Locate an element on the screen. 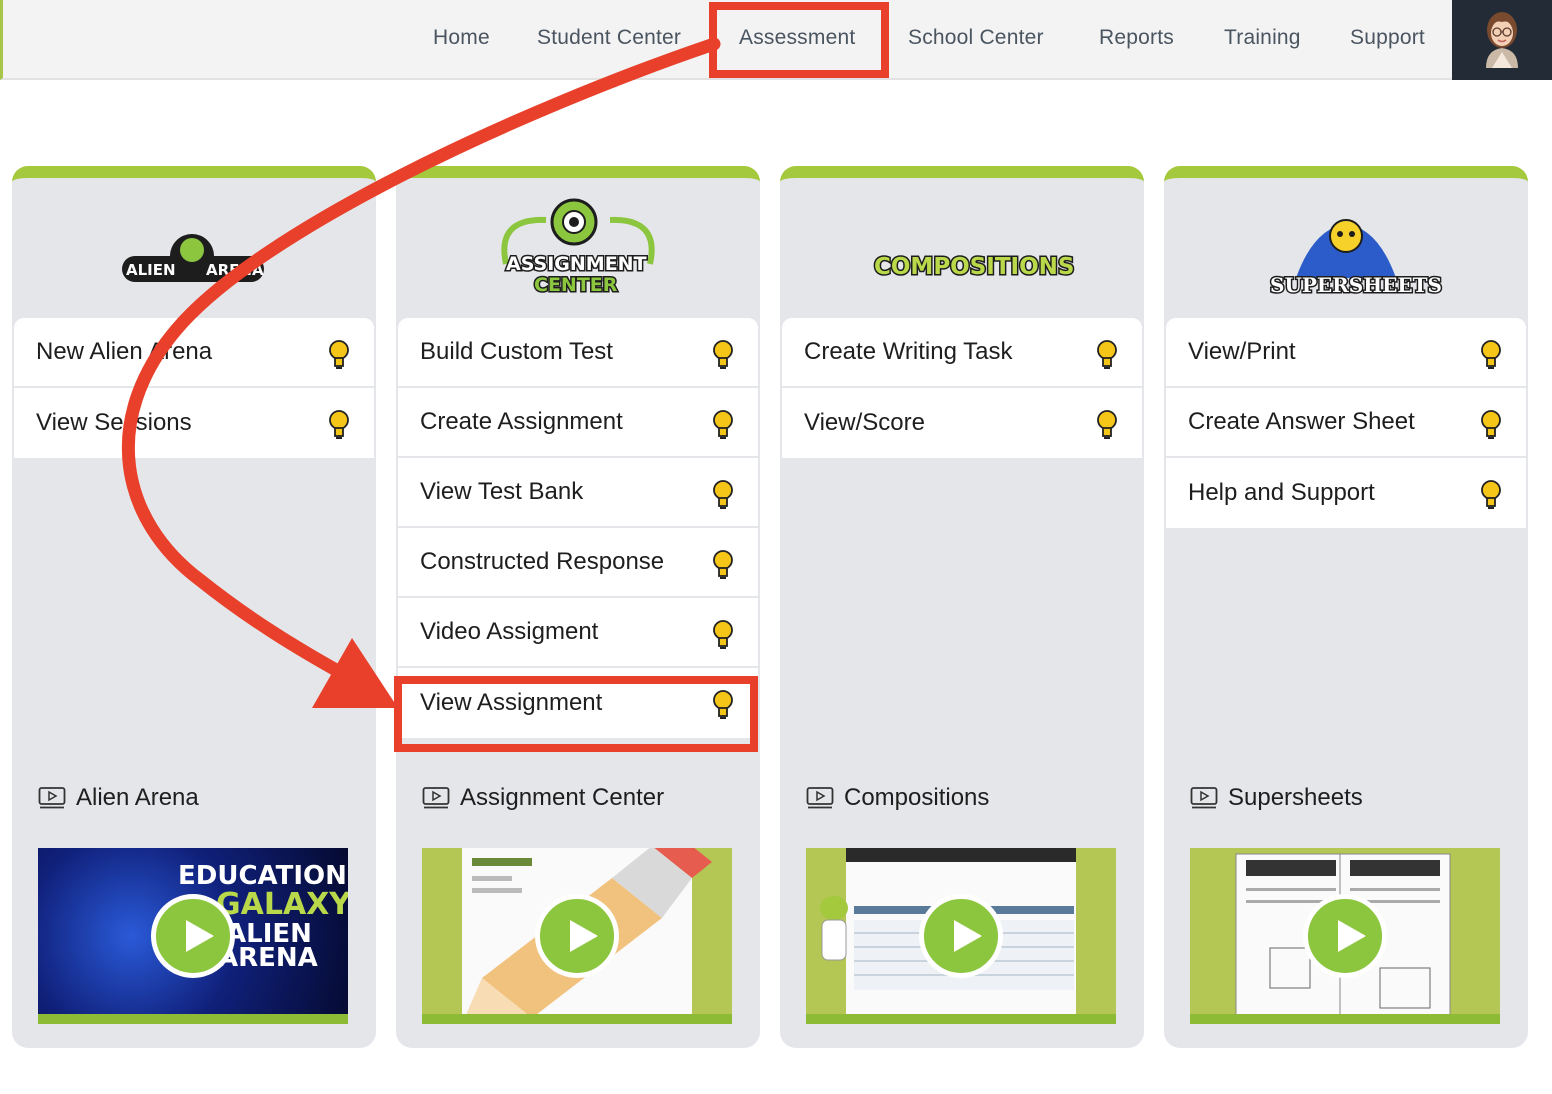 The height and width of the screenshot is (1094, 1552). video-thumbnail-assignment-center is located at coordinates (577, 936).